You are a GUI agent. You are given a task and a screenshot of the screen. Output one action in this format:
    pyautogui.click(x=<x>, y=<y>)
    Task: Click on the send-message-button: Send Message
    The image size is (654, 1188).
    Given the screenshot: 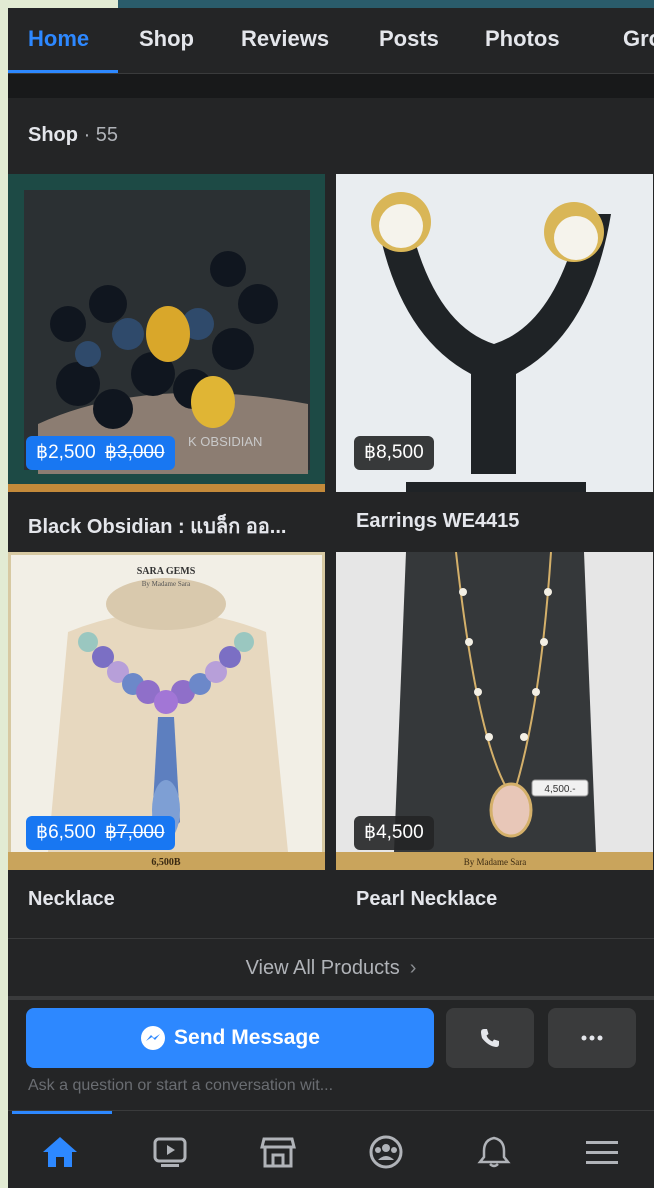 What is the action you would take?
    pyautogui.click(x=230, y=1038)
    